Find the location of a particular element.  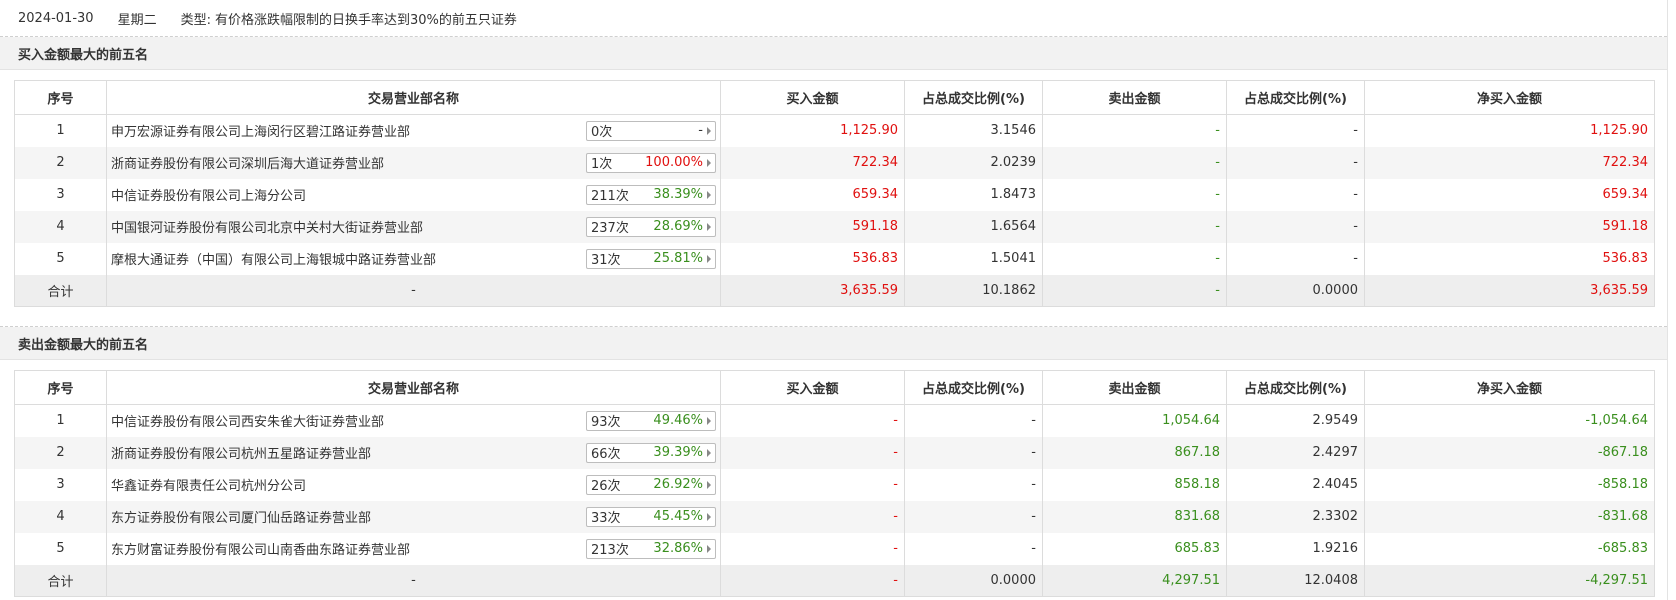

buy-amount: 722.34 is located at coordinates (812, 162).